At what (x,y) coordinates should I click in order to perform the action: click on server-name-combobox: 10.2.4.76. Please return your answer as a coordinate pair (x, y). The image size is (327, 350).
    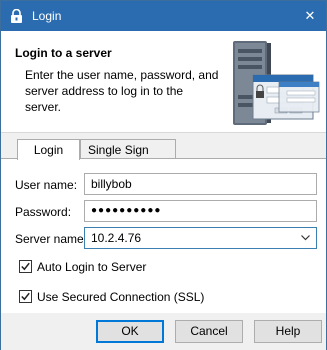
    Looking at the image, I should click on (200, 238).